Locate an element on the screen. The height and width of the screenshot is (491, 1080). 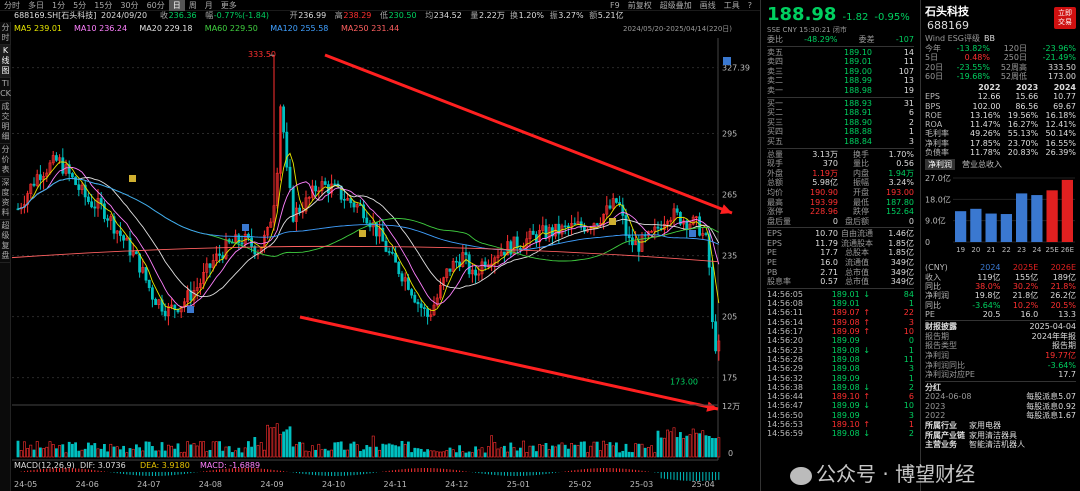
sell-order-row: 卖四 189.01 11 is located at coordinates (840, 62).